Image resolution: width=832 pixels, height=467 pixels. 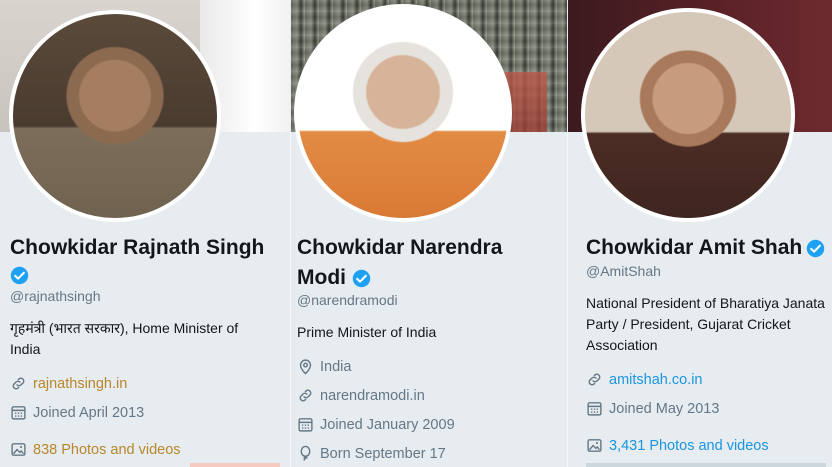 I want to click on joined-date: Joined April 2013, so click(x=89, y=412).